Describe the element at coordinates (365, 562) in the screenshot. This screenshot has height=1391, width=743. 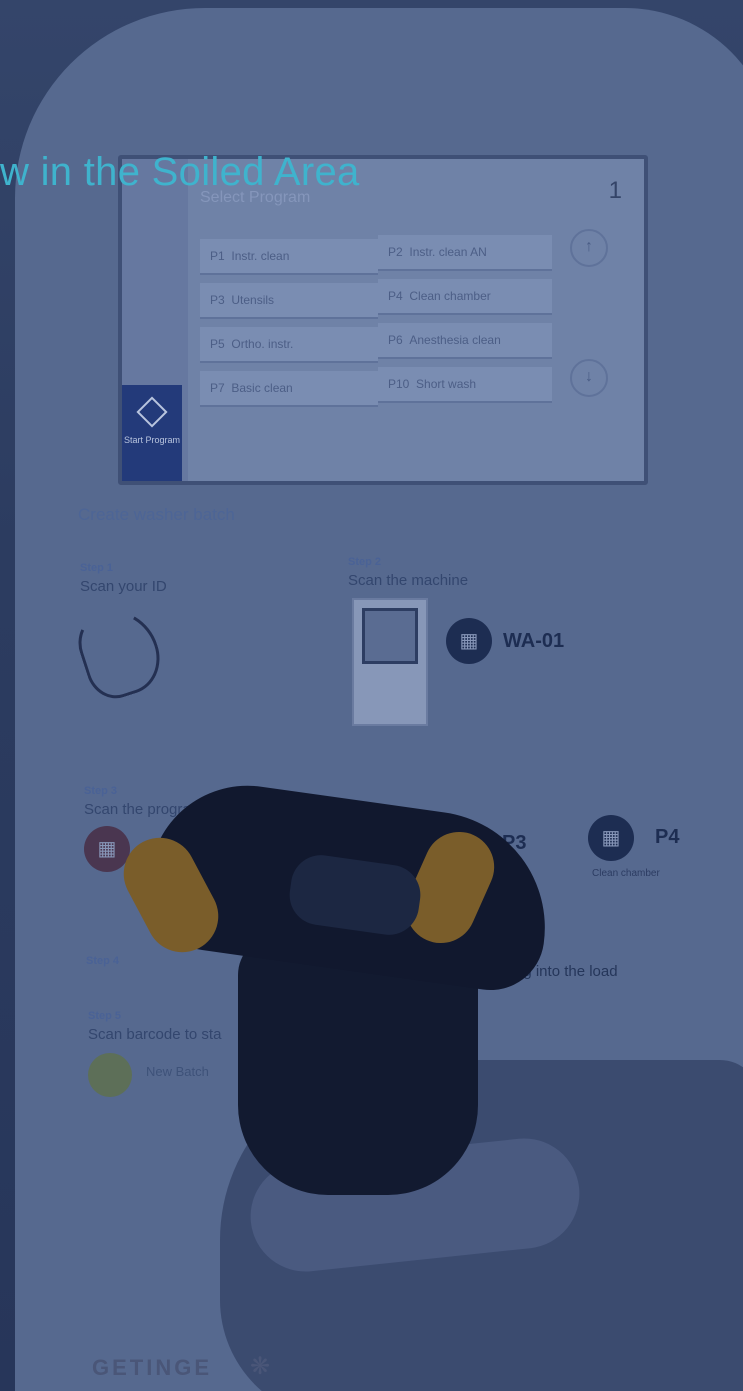
I see `step2-label: Step 2` at that location.